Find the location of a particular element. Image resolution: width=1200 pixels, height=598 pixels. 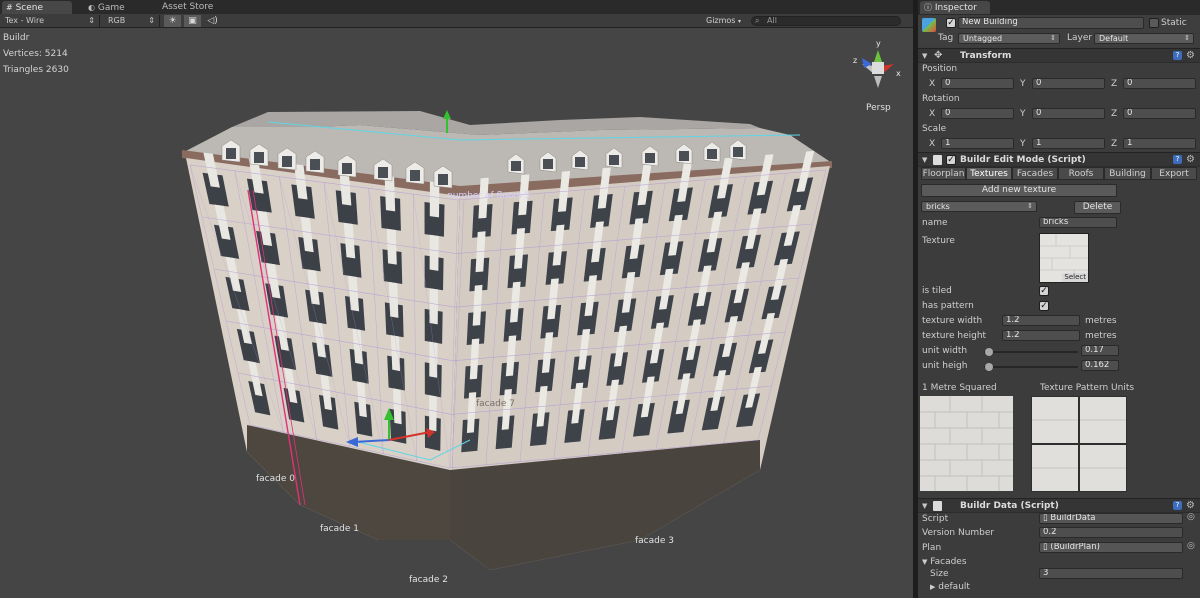

tab-textures: Textures is located at coordinates (989, 173).